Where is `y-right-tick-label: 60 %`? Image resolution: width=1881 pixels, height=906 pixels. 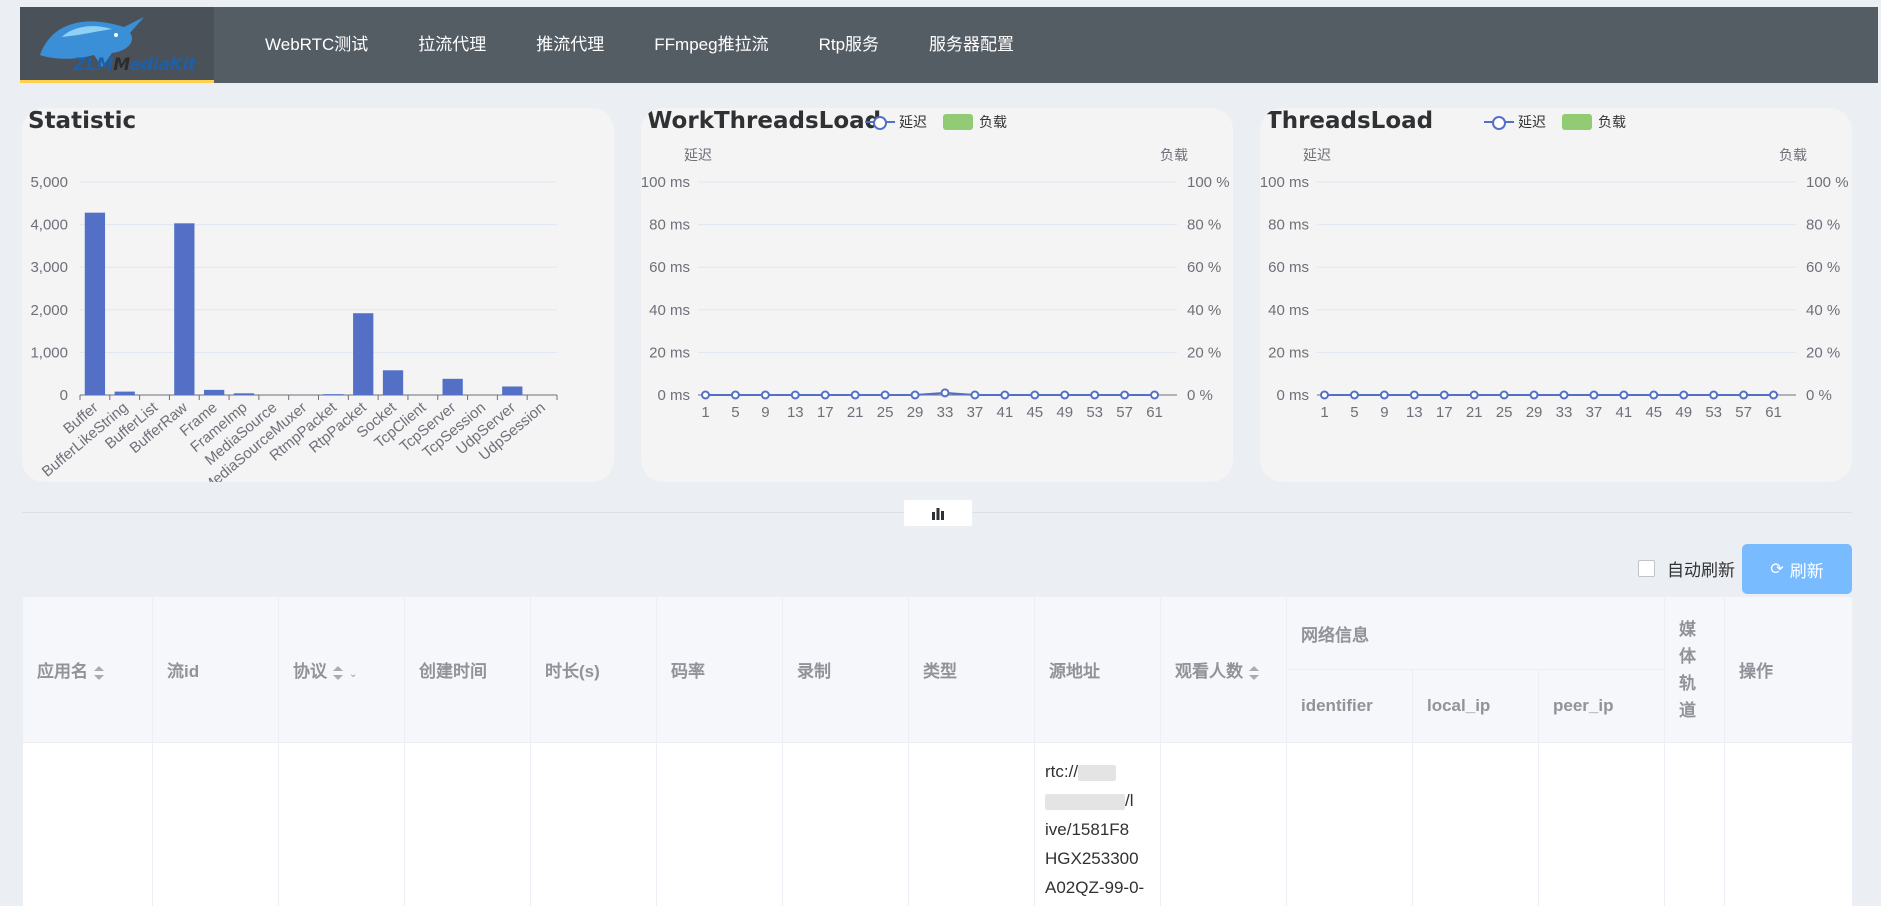 y-right-tick-label: 60 % is located at coordinates (1204, 267).